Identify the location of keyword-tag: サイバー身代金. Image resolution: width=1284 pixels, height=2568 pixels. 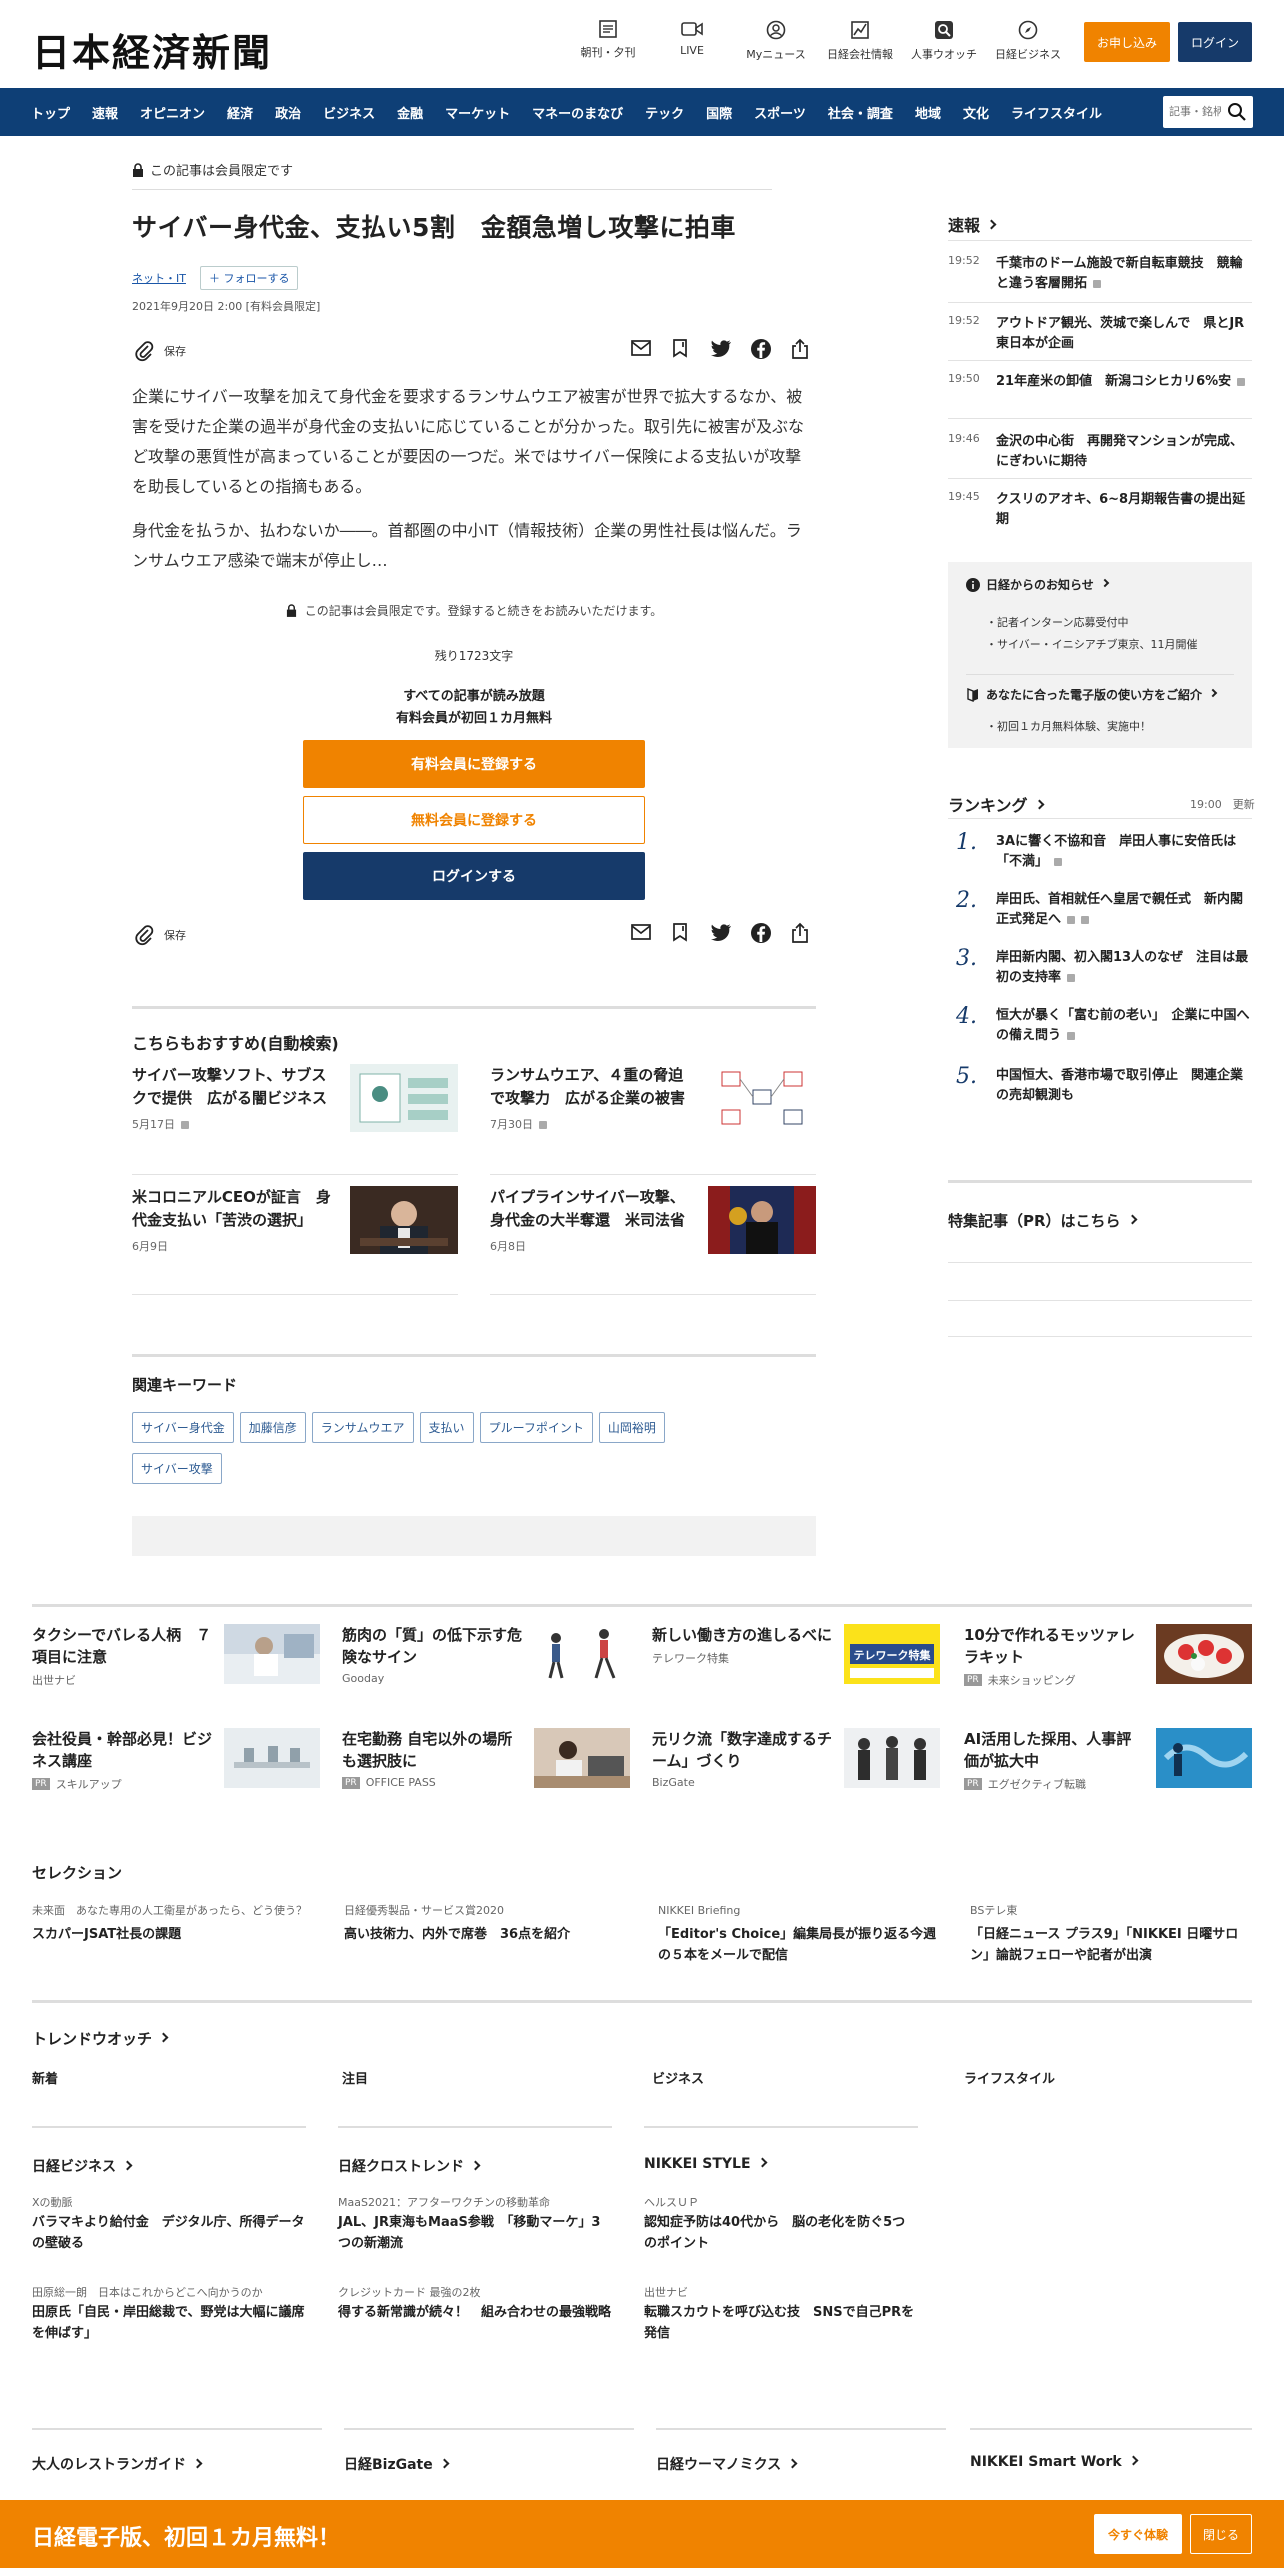
(183, 1427).